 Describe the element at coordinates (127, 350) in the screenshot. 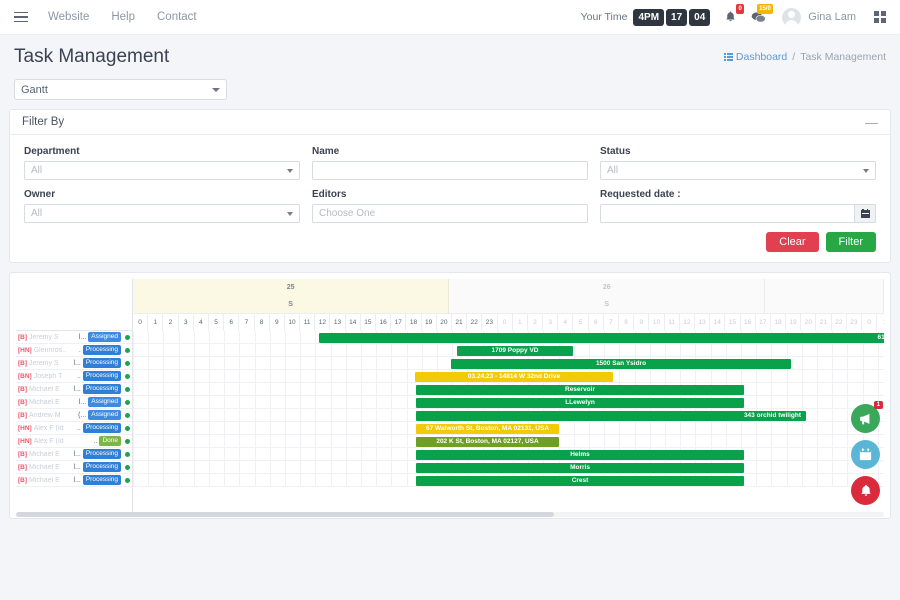

I see `status-dot-icon` at that location.